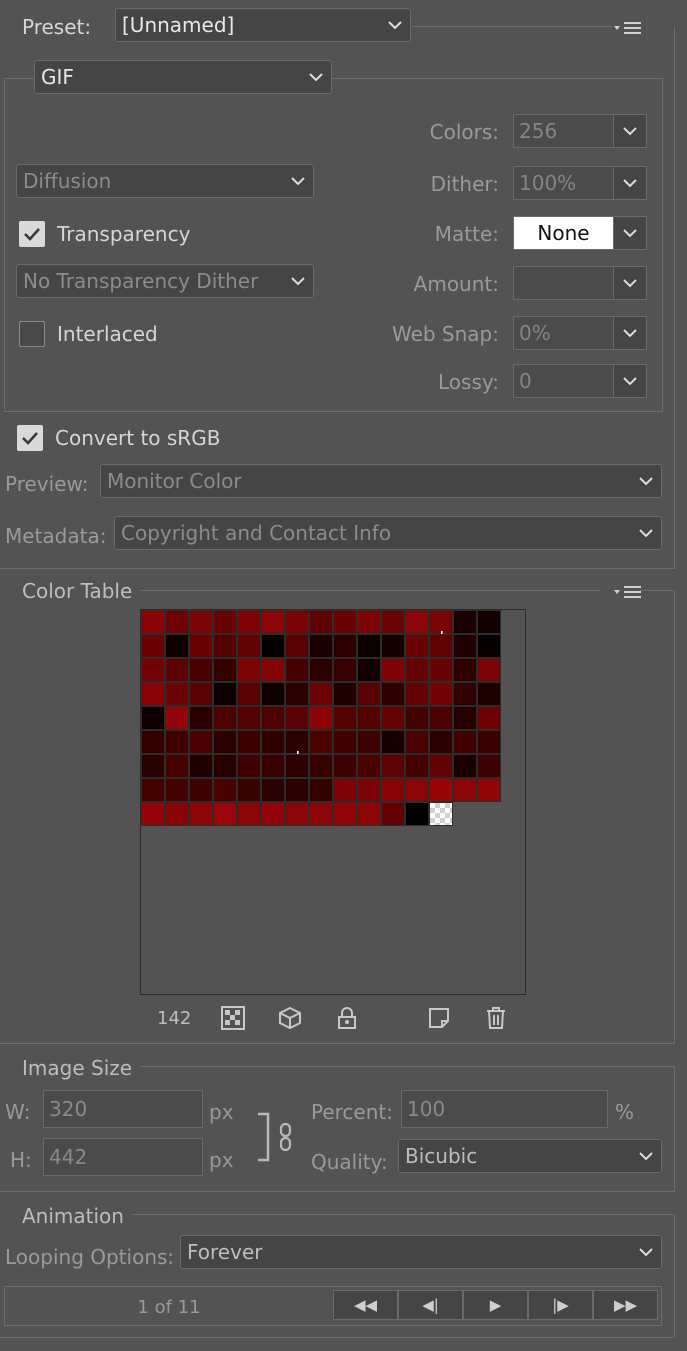  Describe the element at coordinates (563, 381) in the screenshot. I see `lossy-field: 0` at that location.